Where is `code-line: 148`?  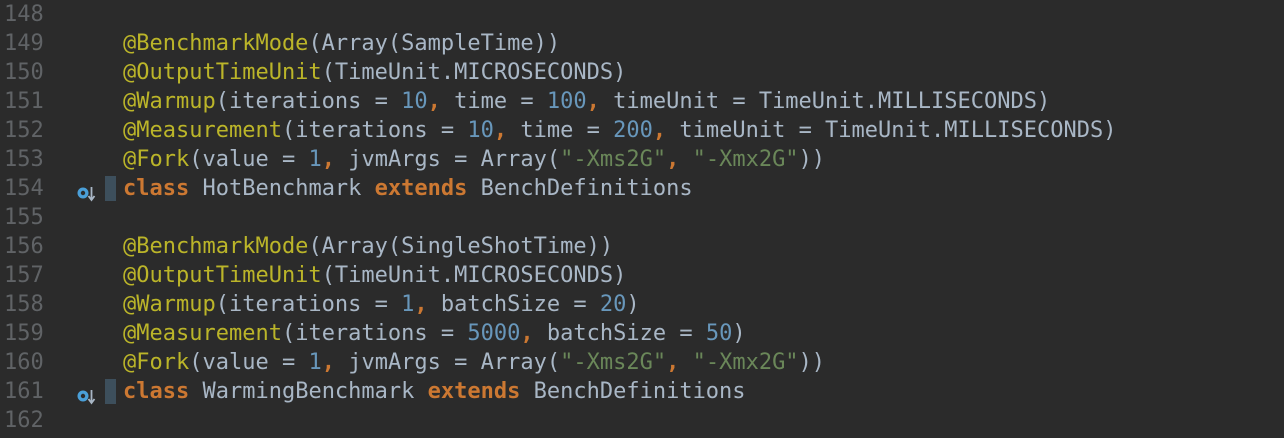 code-line: 148 is located at coordinates (642, 14).